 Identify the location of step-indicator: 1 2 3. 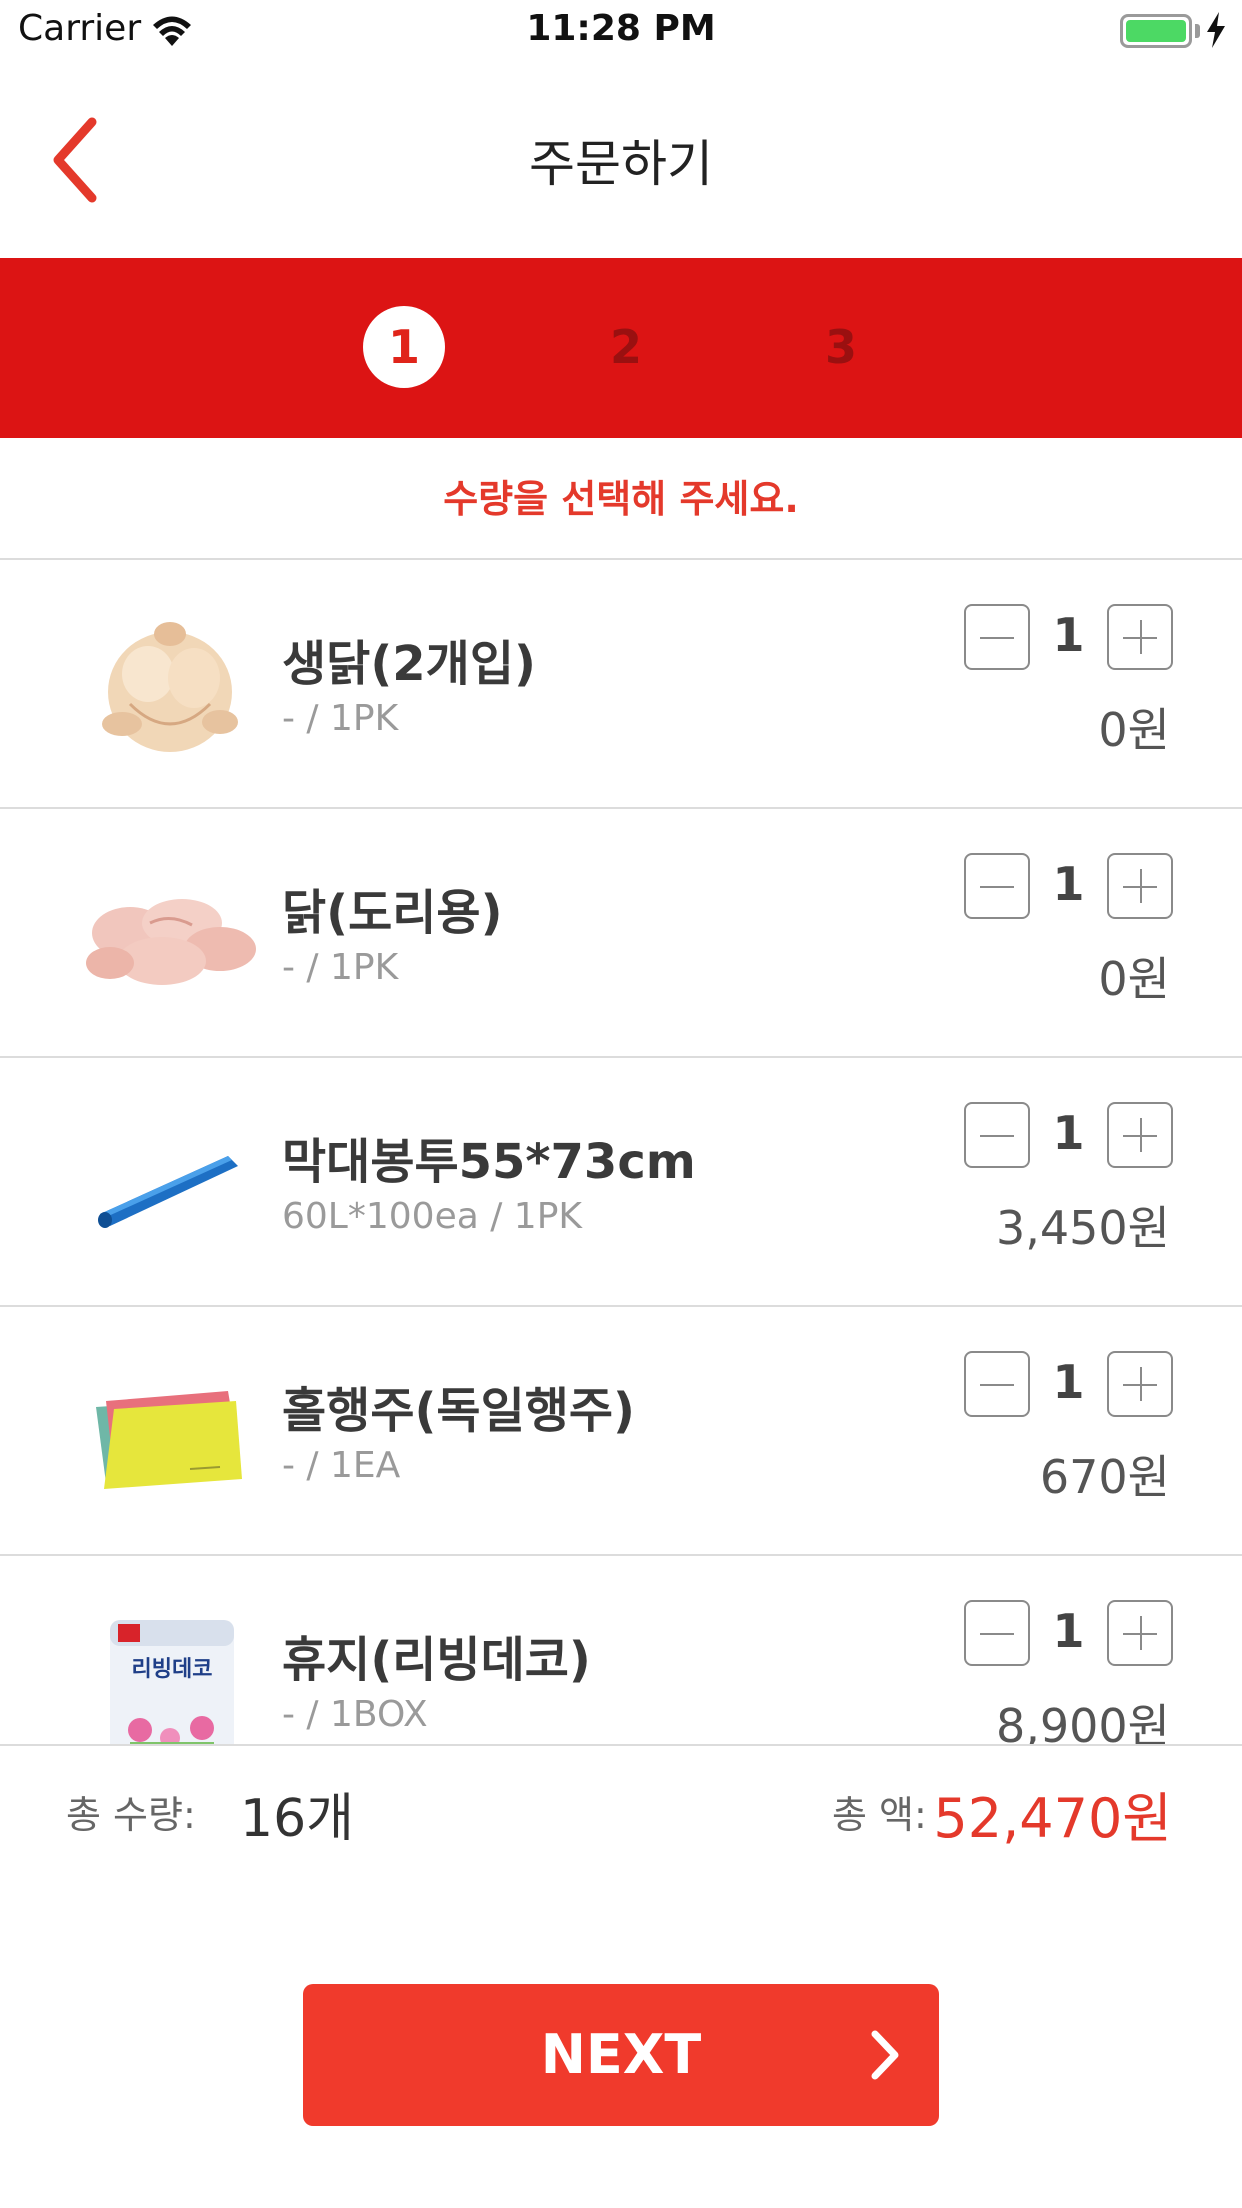
(621, 348).